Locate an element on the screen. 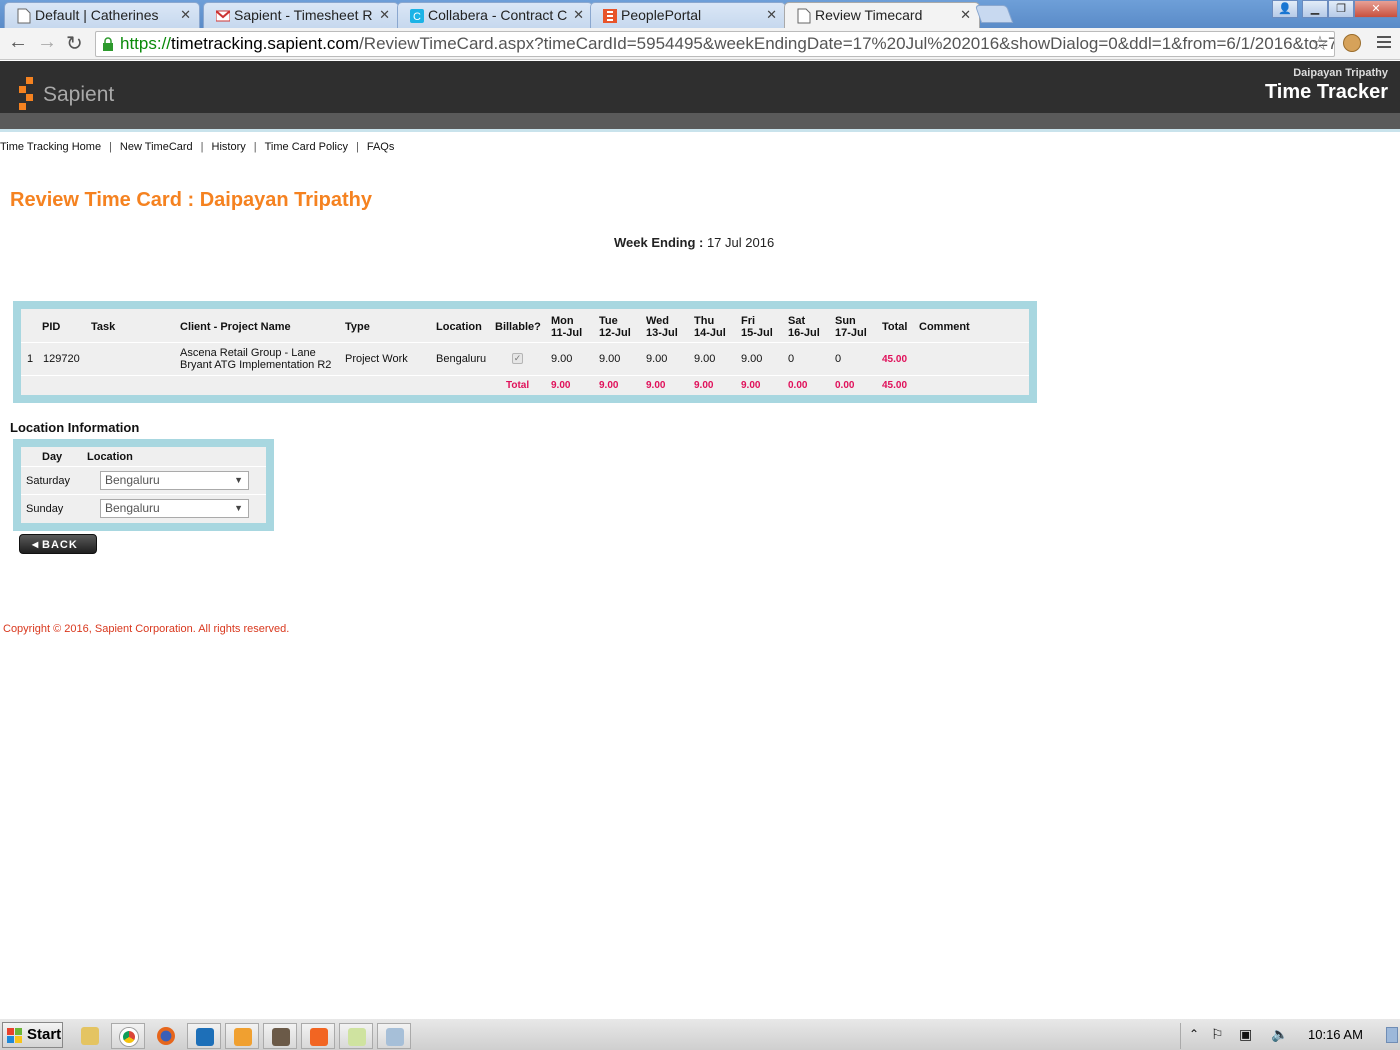  explorer-taskbar-icon is located at coordinates (90, 1036).